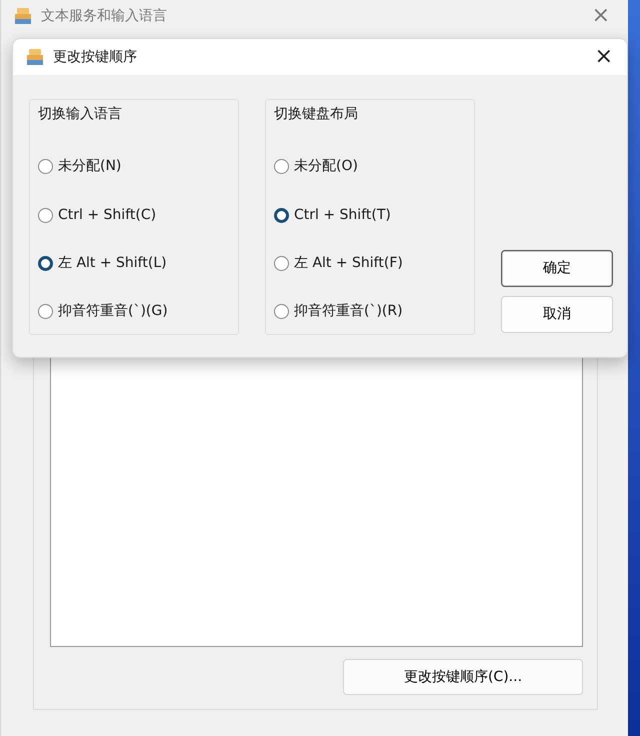  I want to click on radio-option: 抑音符重音(`)(R), so click(369, 311).